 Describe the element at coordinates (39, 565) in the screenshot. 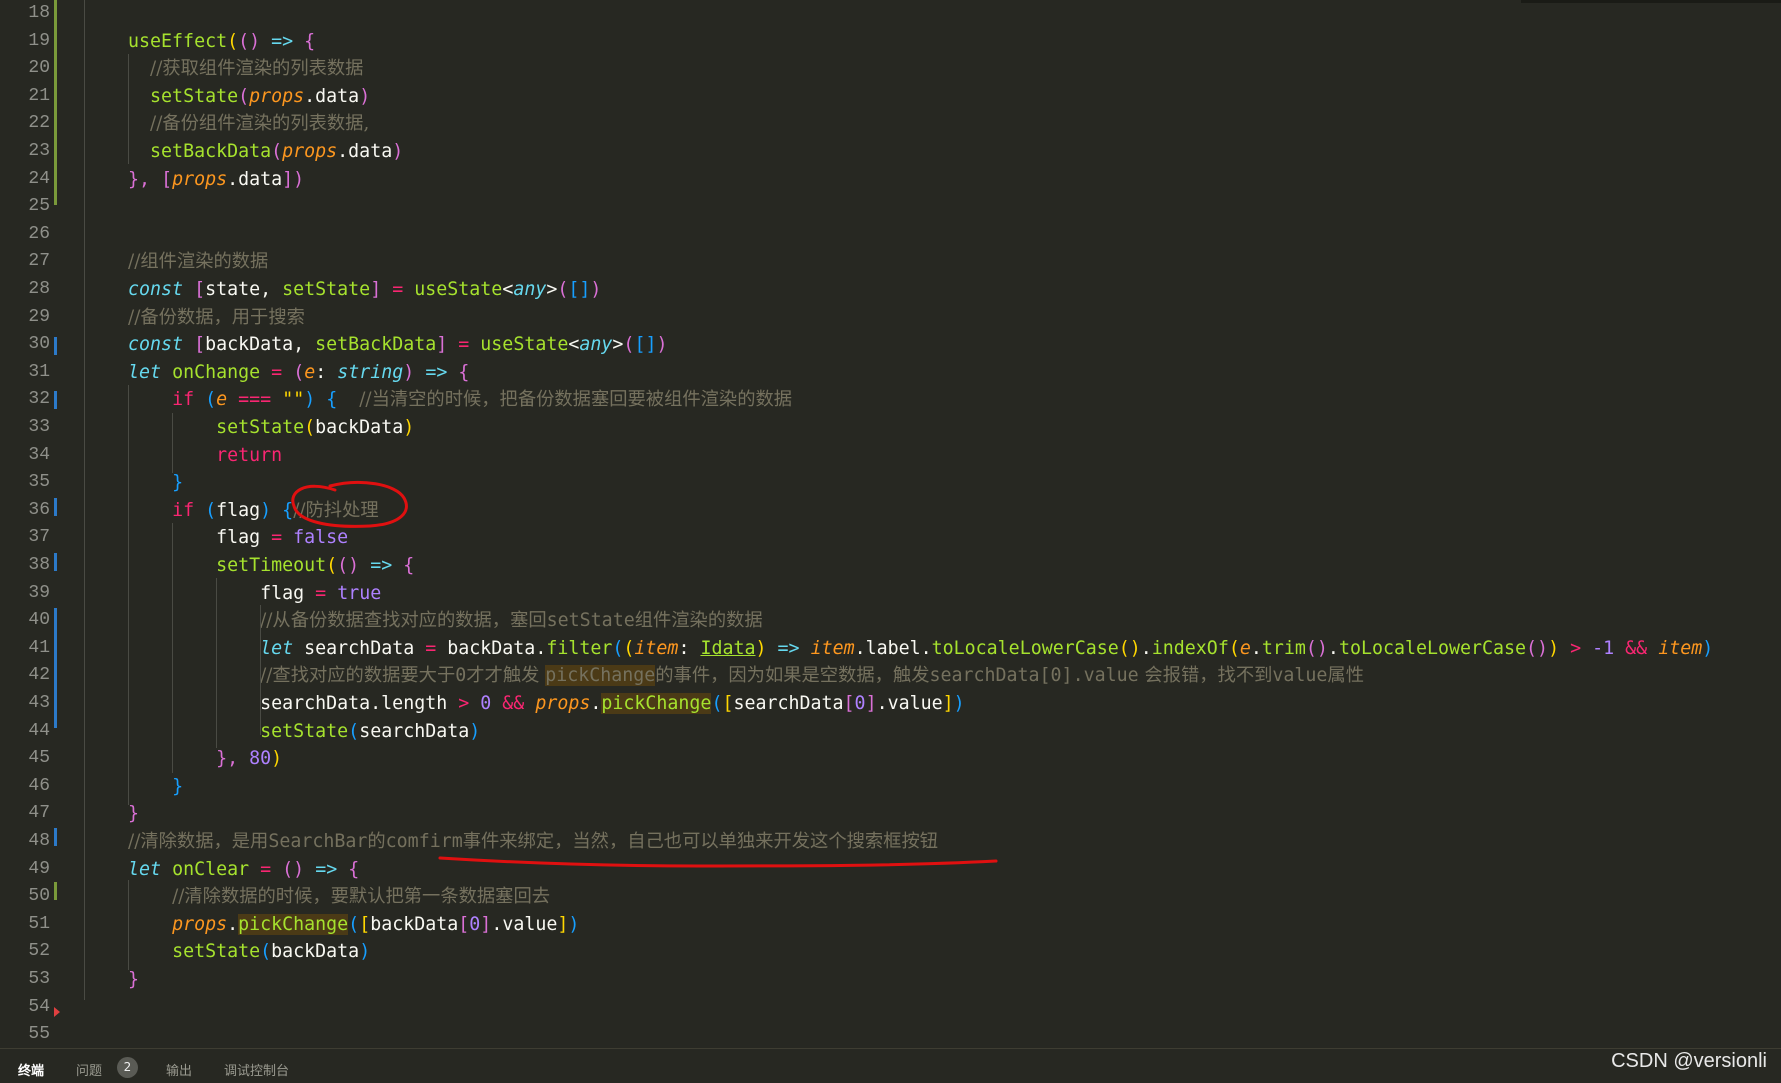

I see `line-number: 38` at that location.